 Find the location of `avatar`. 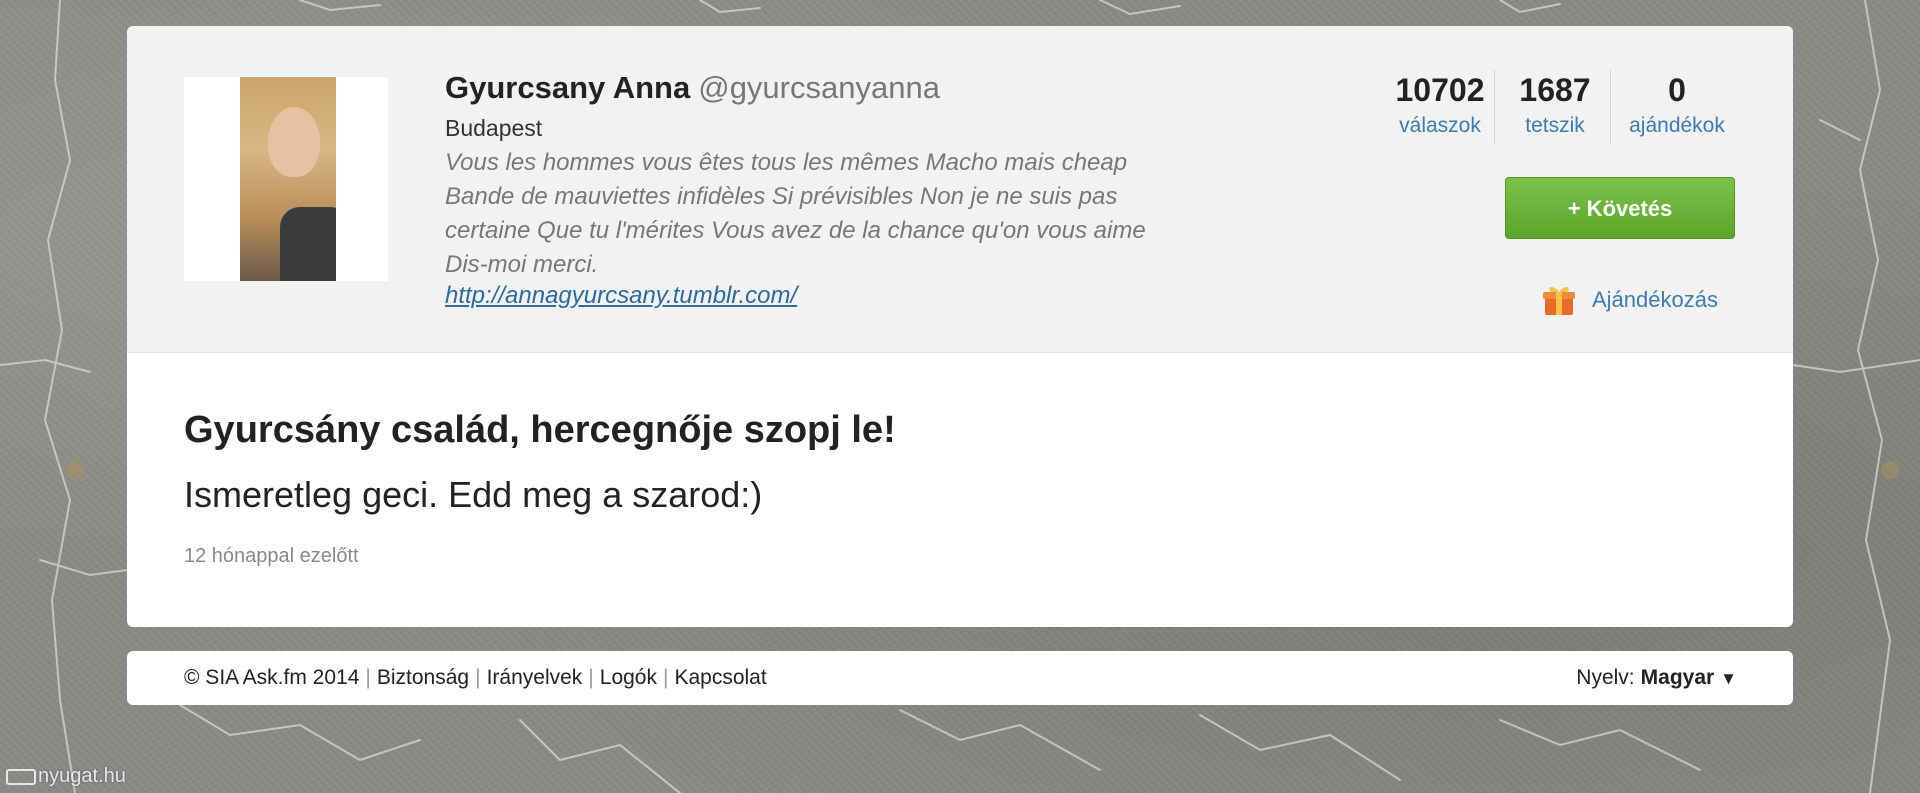

avatar is located at coordinates (286, 179).